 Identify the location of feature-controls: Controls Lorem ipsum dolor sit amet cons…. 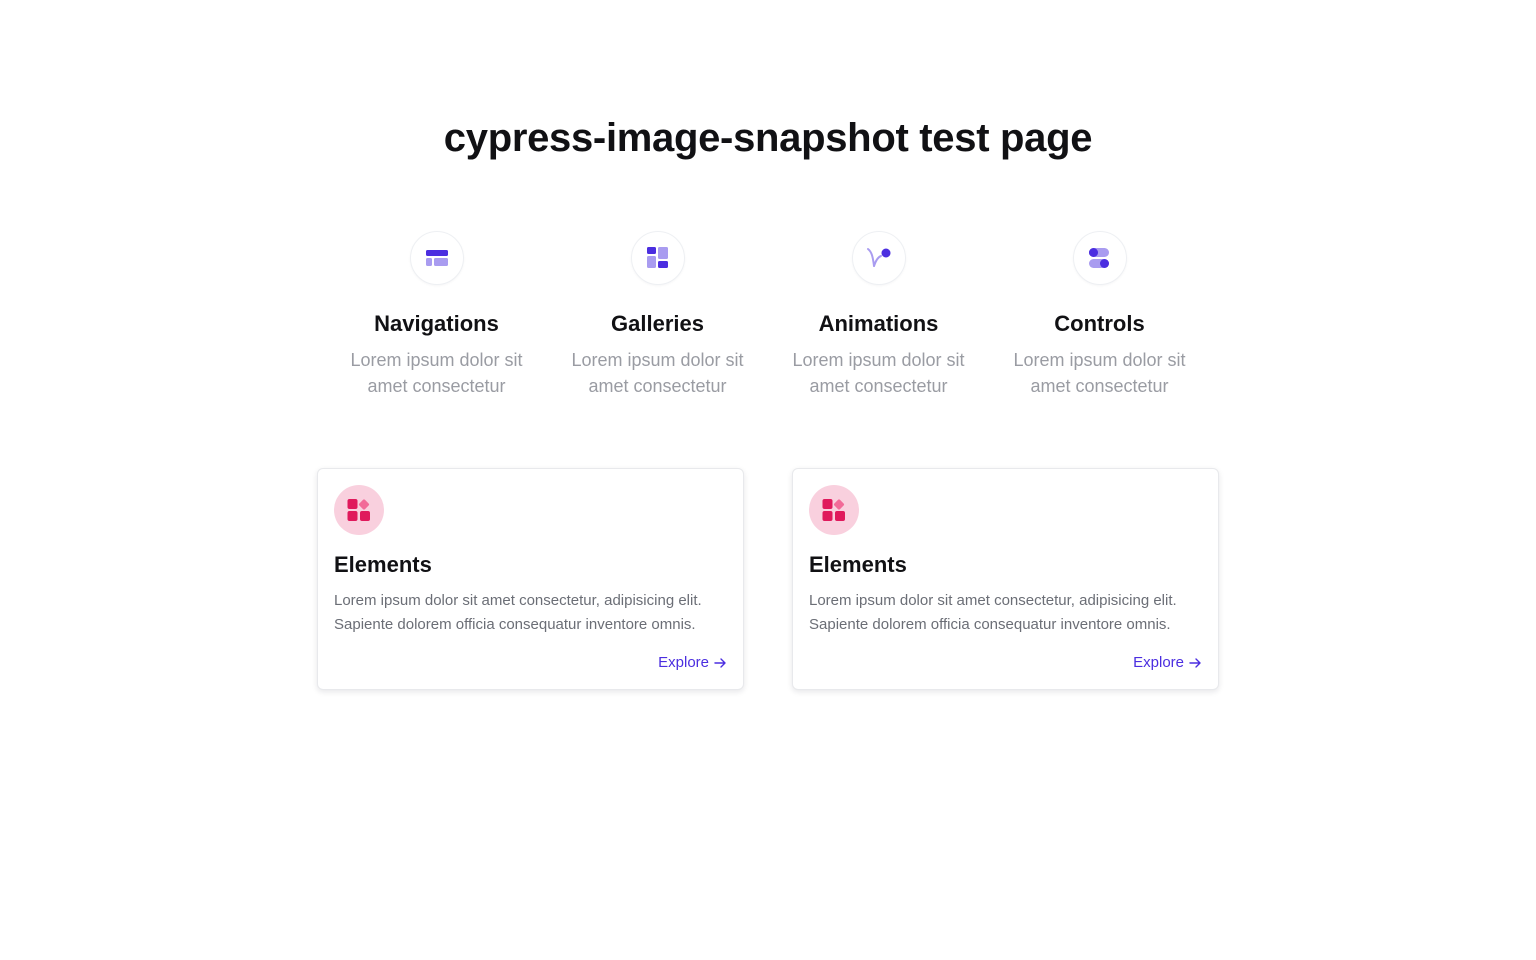
(1099, 315).